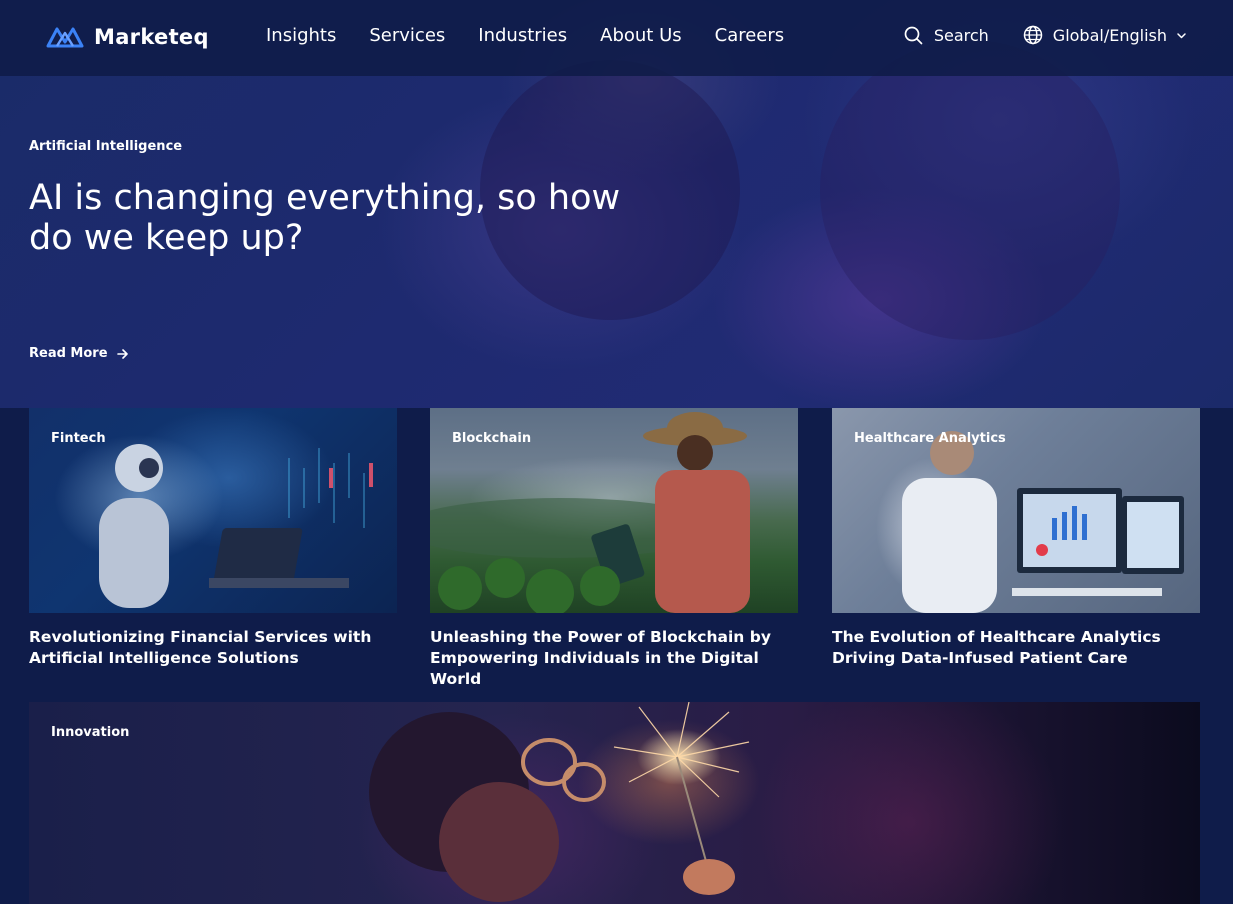 The width and height of the screenshot is (1233, 904). I want to click on search-button: Search, so click(946, 35).